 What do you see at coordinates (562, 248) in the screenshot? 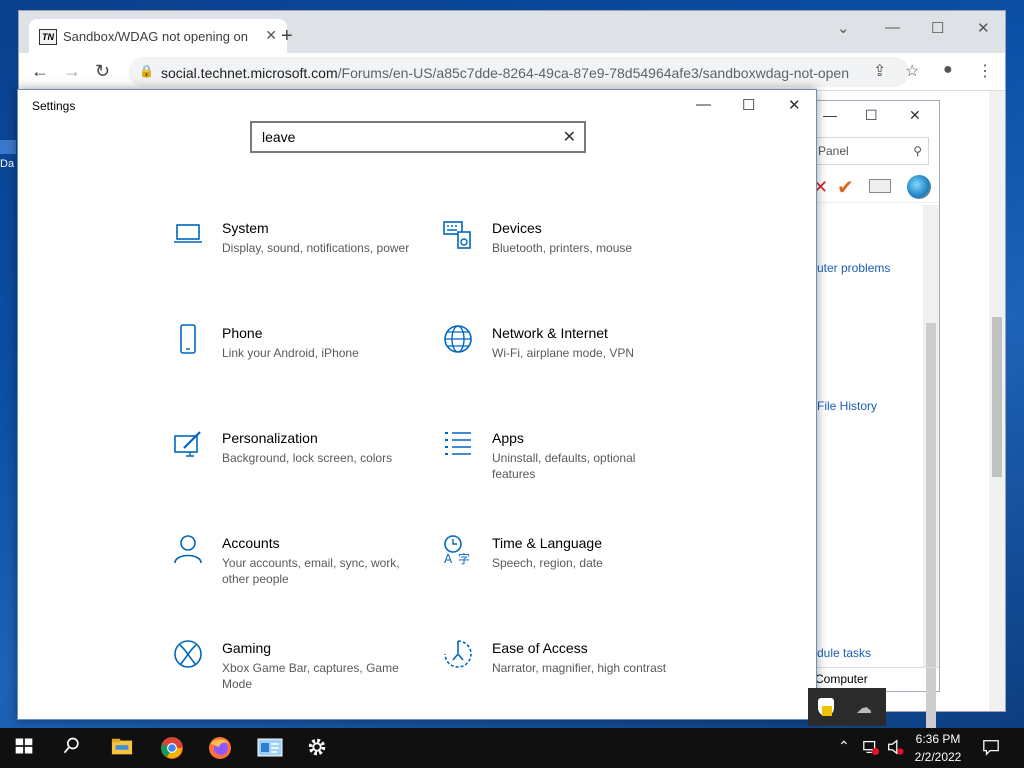
I see `category-desc: Bluetooth, printers, mouse` at bounding box center [562, 248].